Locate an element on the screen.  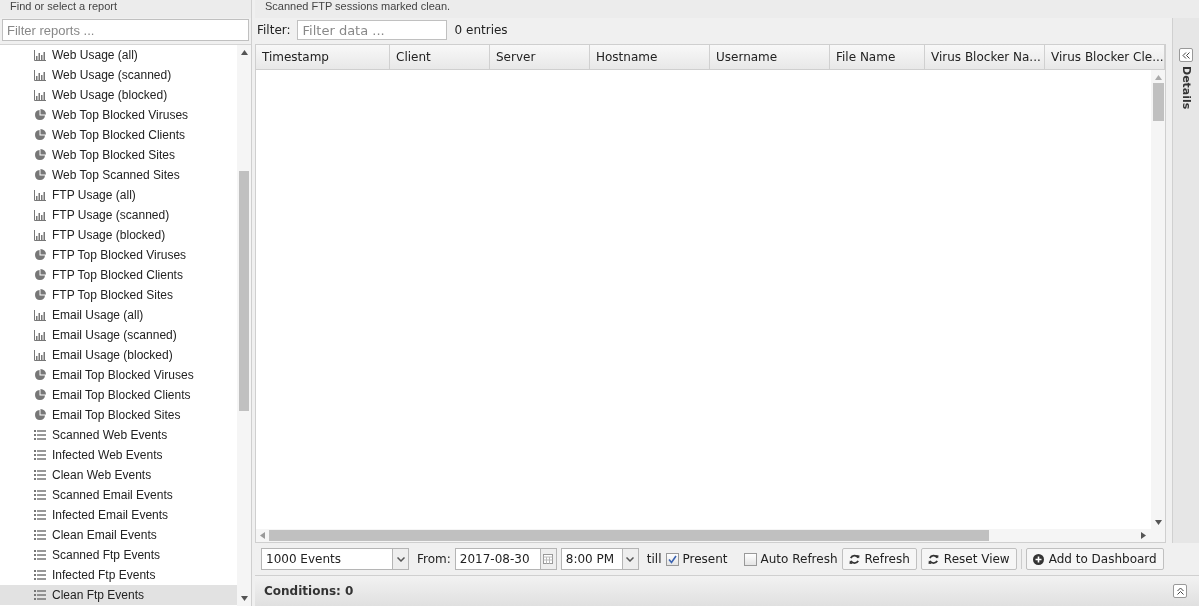
report-label: Web Top Scanned Sites is located at coordinates (116, 175).